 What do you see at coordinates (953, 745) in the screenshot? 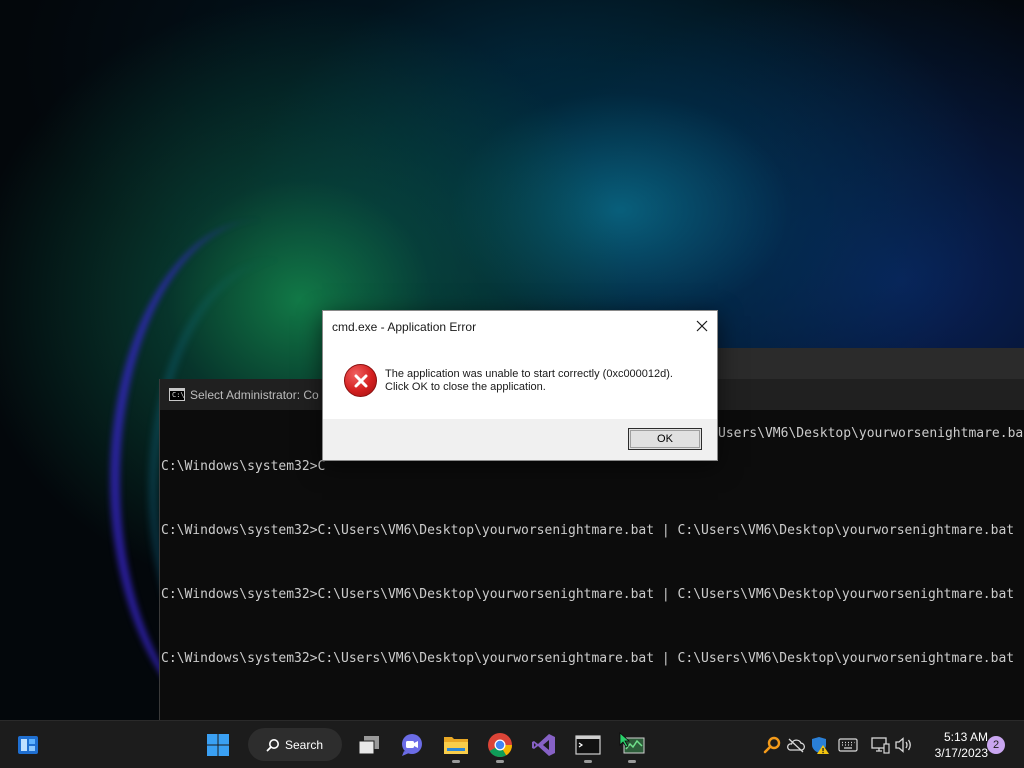
I see `system-clock: 5:13 AM 3/17/2023` at bounding box center [953, 745].